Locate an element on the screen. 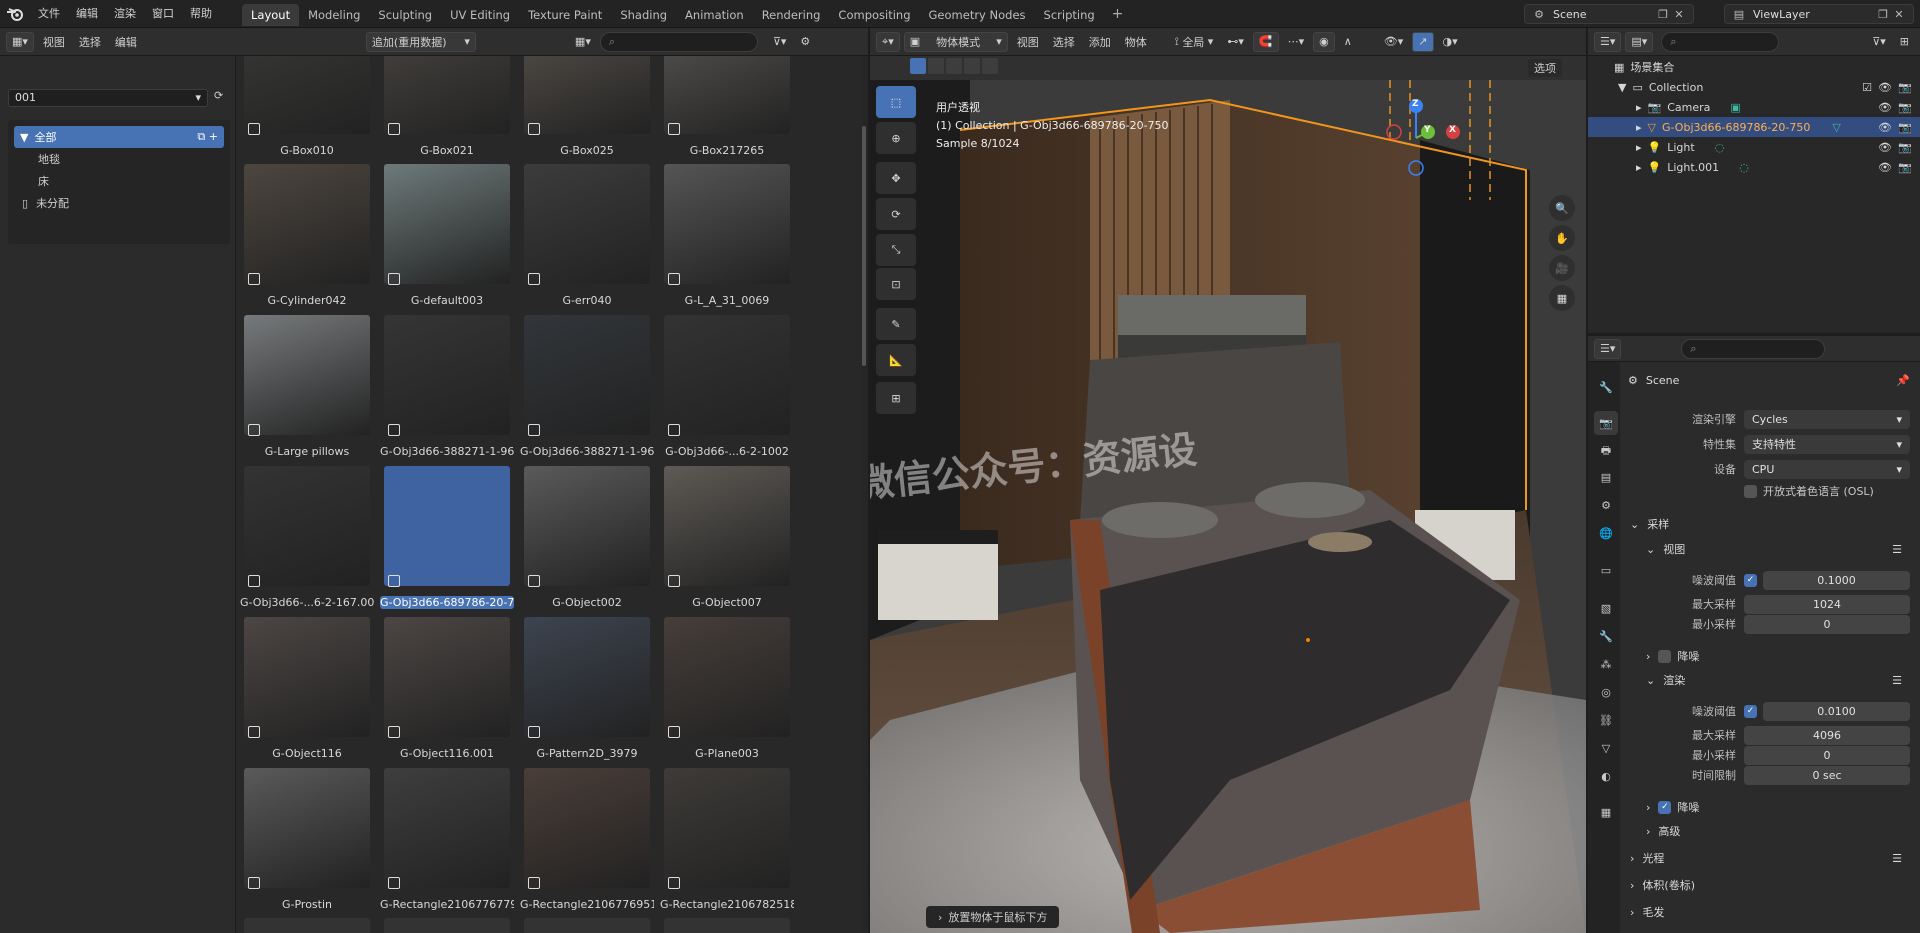 The height and width of the screenshot is (933, 1920). transform-tool-icon: ⊡ is located at coordinates (896, 284).